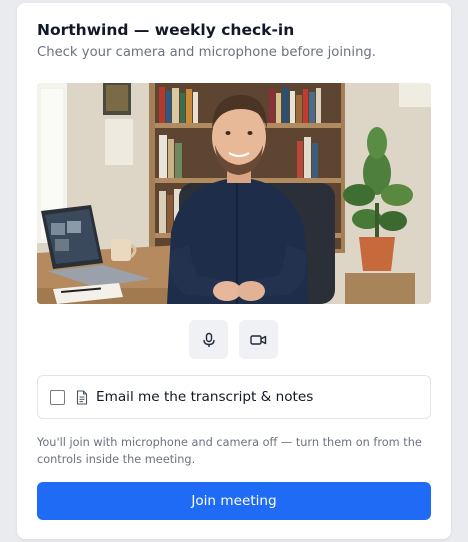 This screenshot has width=468, height=542. What do you see at coordinates (205, 397) in the screenshot?
I see `email-transcript-label: Email me the transcript & notes` at bounding box center [205, 397].